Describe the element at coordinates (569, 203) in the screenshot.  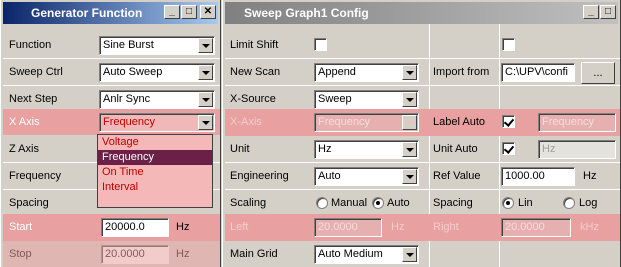
I see `spacing-log-radio` at that location.